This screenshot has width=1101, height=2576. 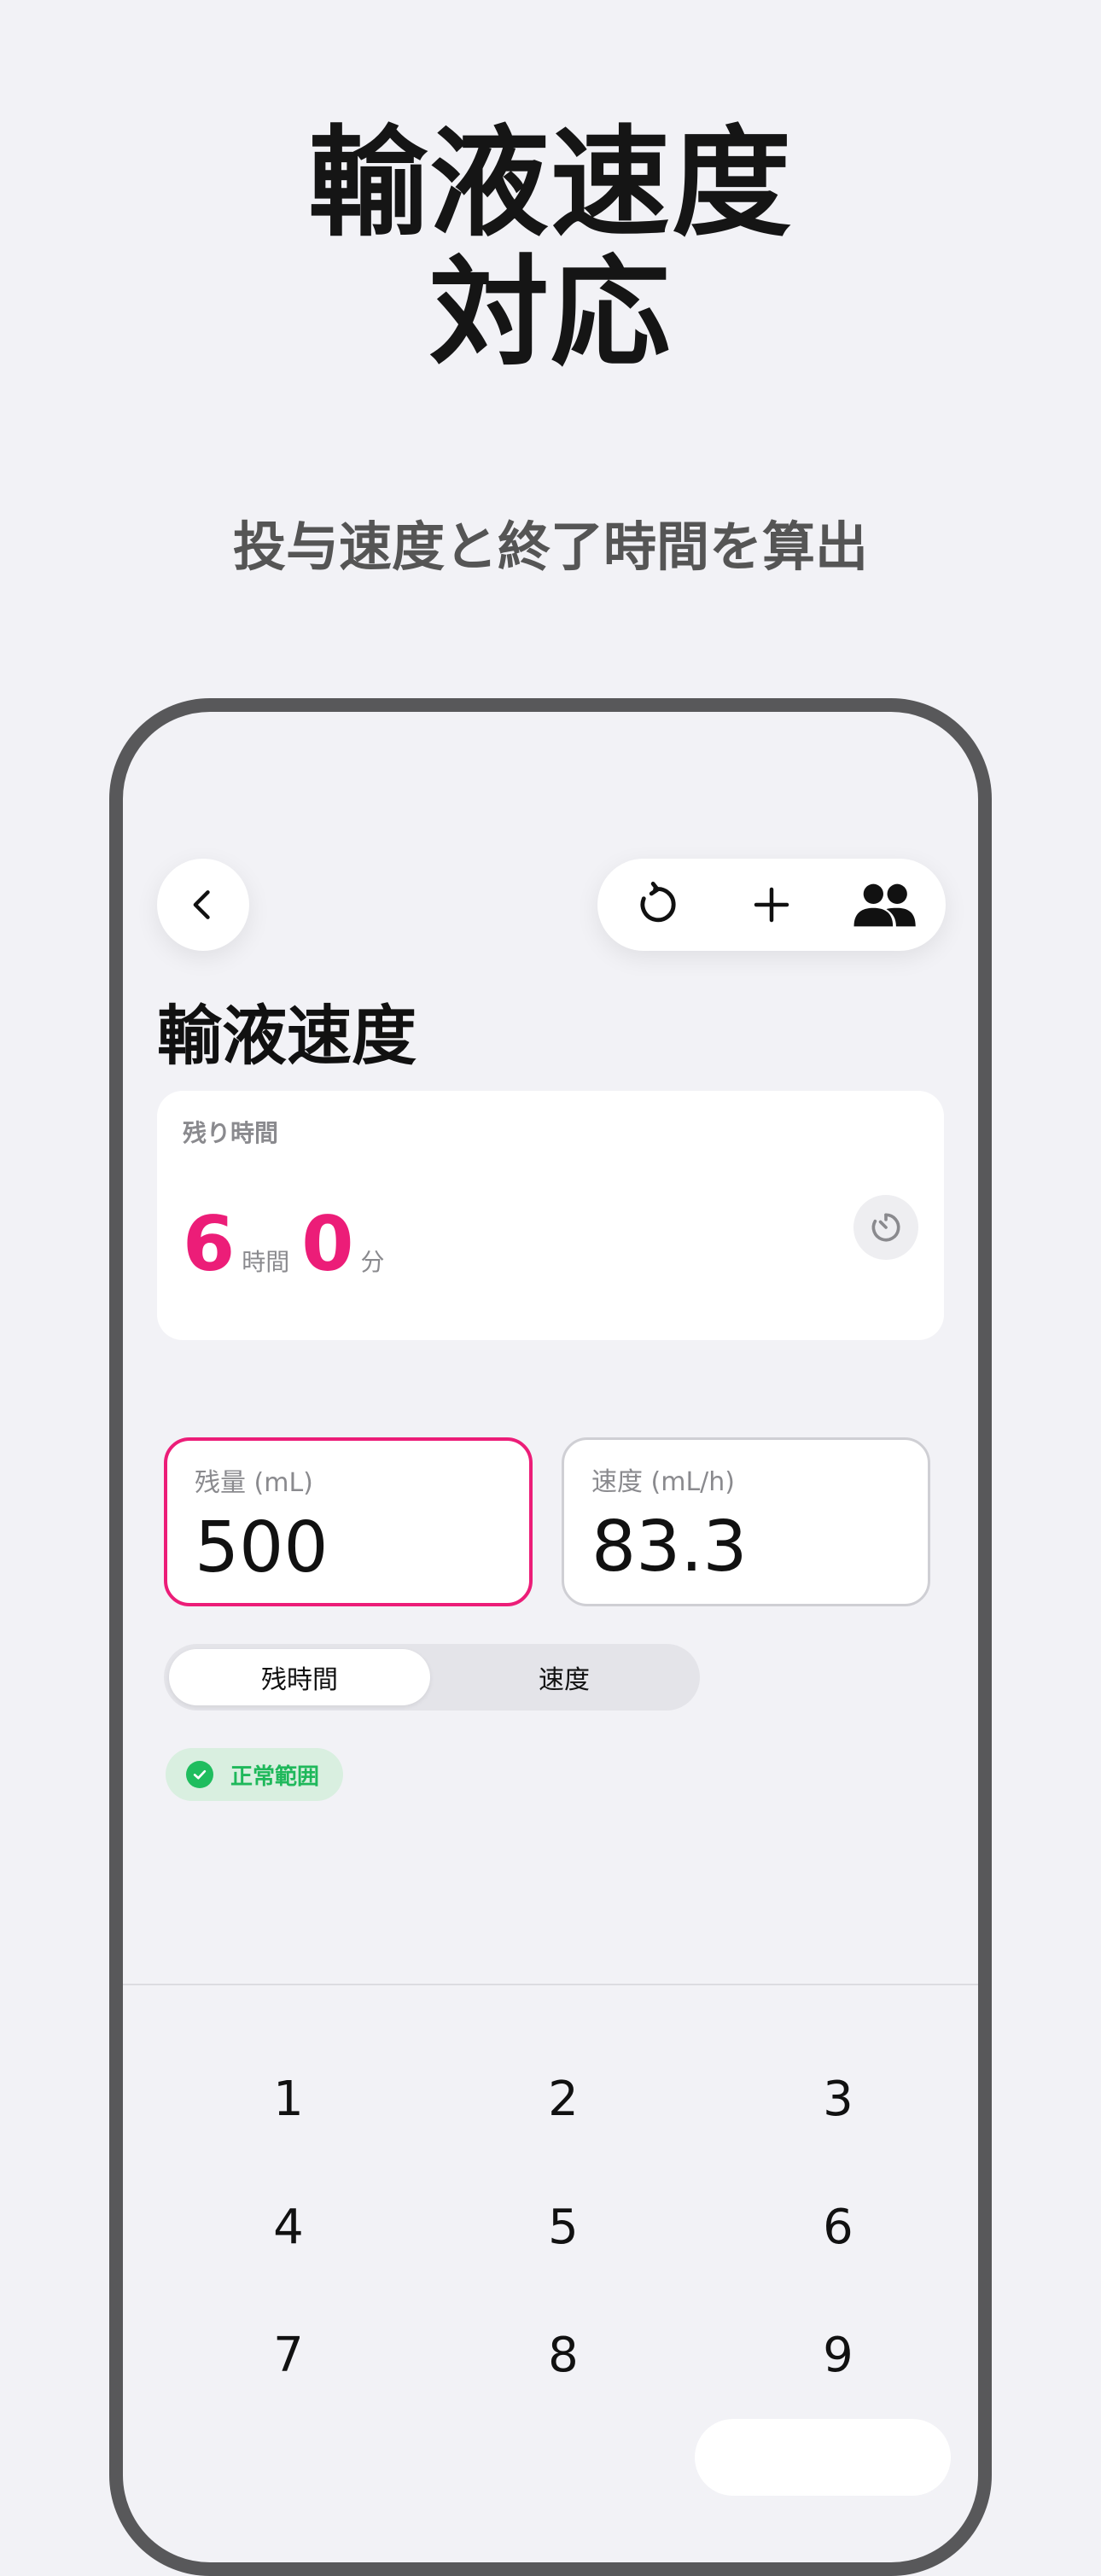 I want to click on minutes-unit: 分, so click(x=372, y=1262).